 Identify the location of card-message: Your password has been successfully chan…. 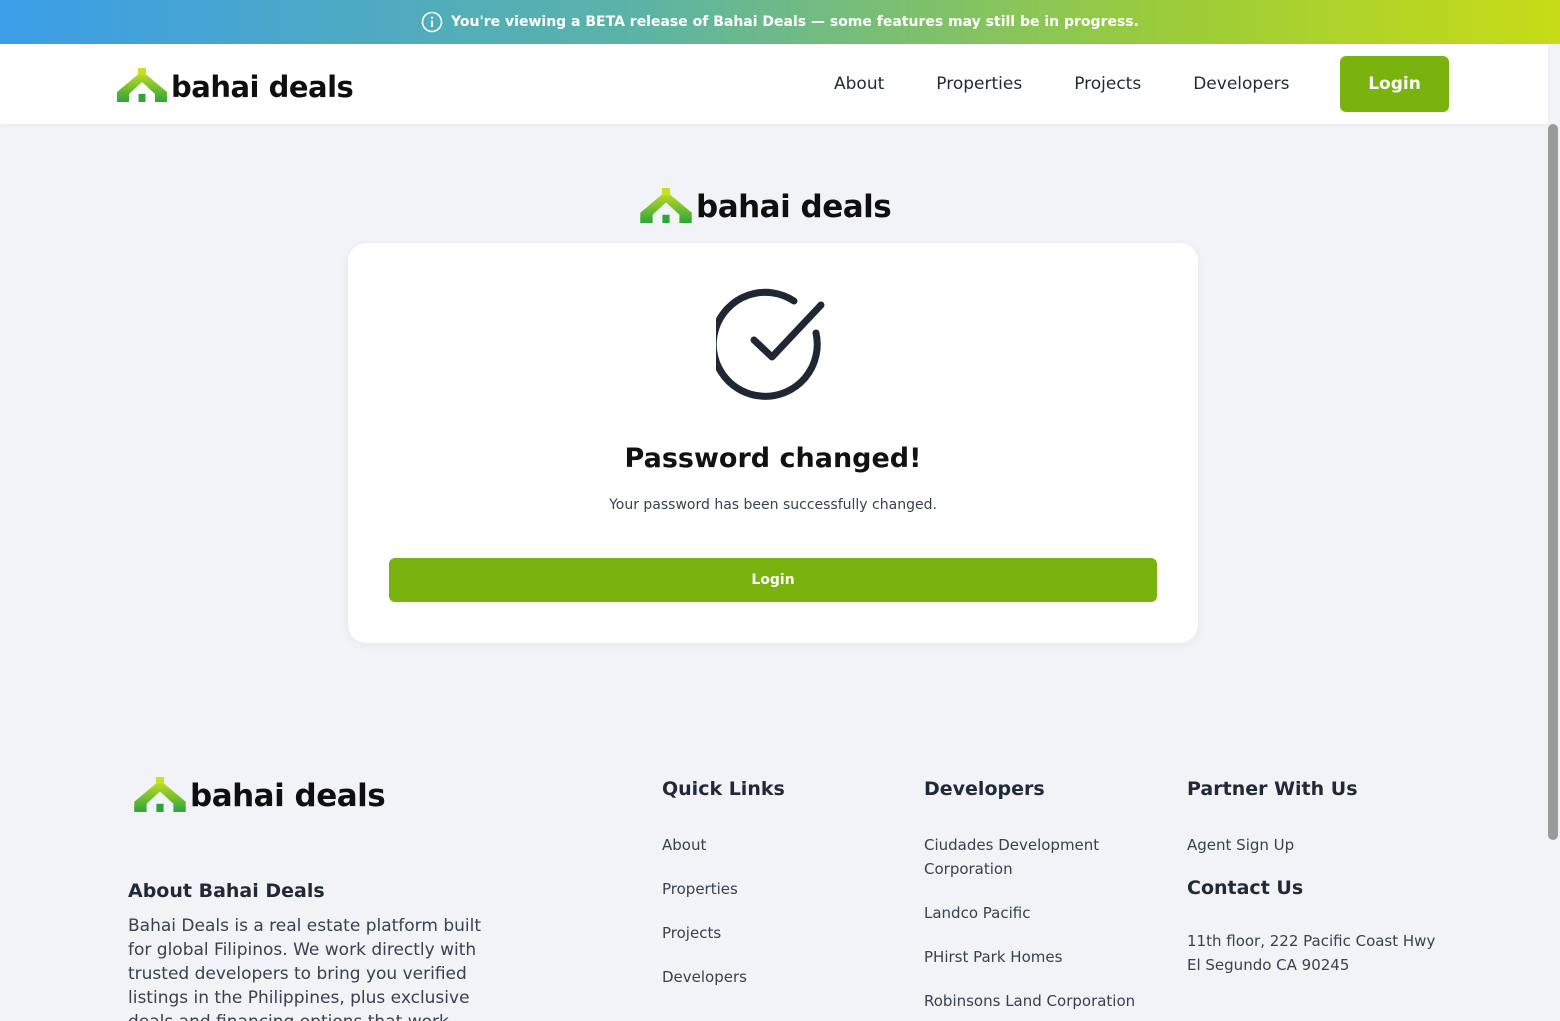
(773, 505).